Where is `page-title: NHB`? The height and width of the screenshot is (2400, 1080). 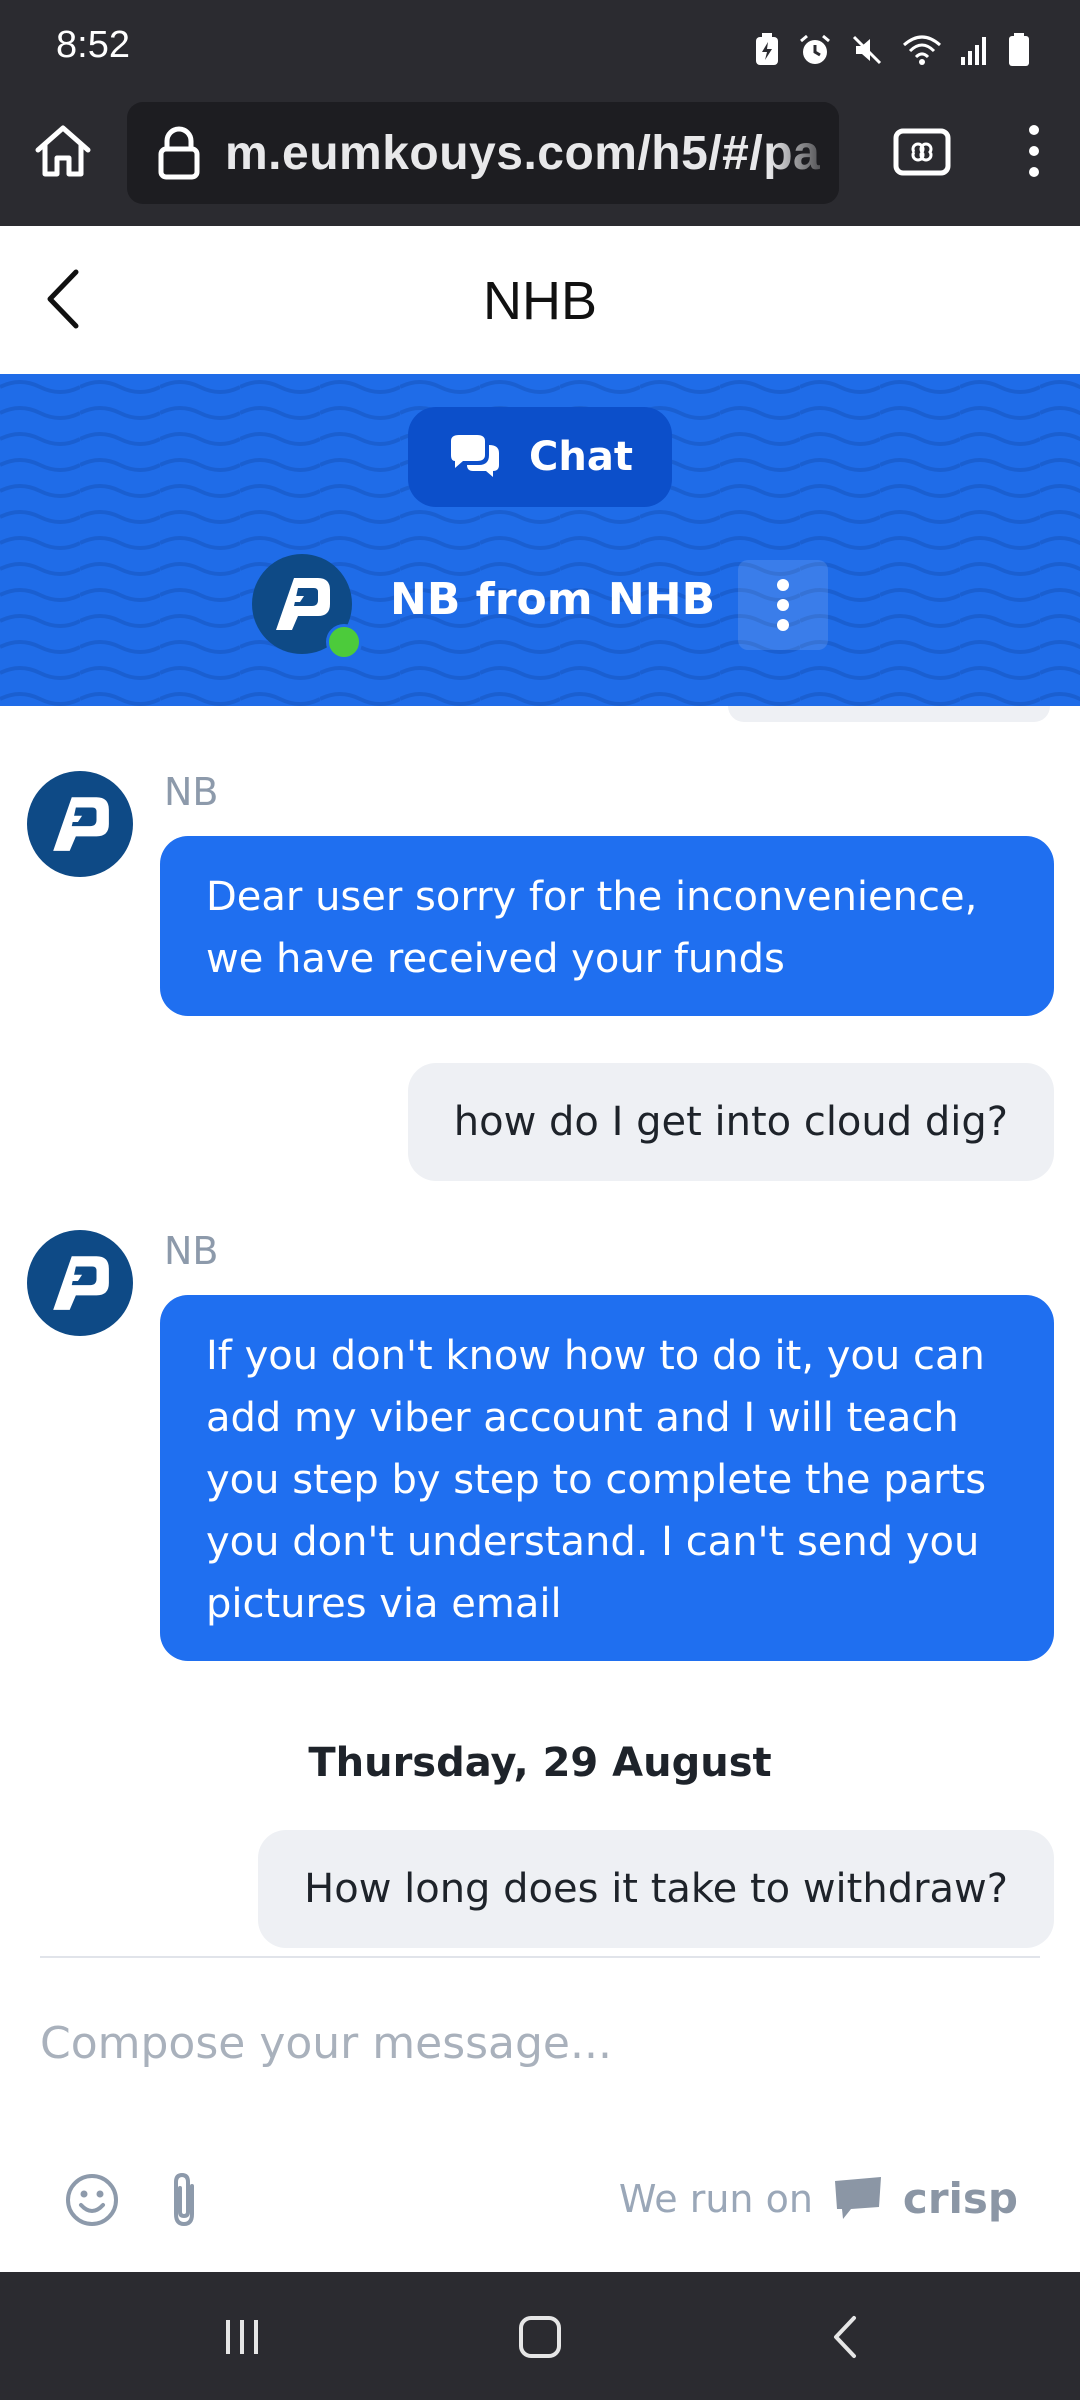
page-title: NHB is located at coordinates (539, 301).